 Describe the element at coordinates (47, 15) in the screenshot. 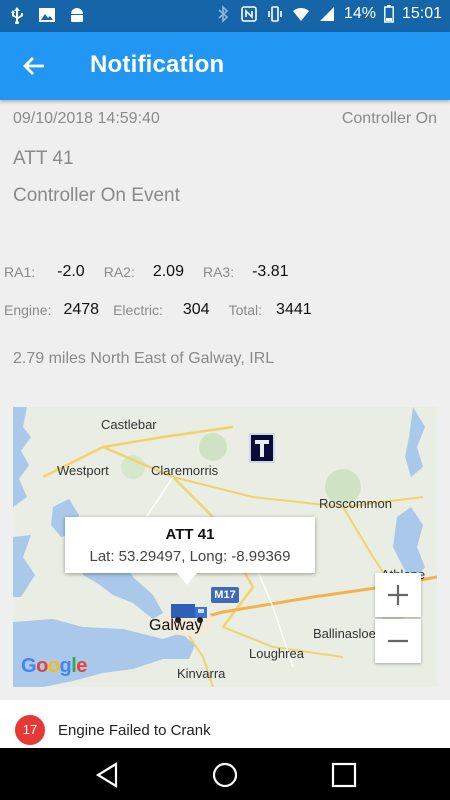

I see `image-icon` at that location.